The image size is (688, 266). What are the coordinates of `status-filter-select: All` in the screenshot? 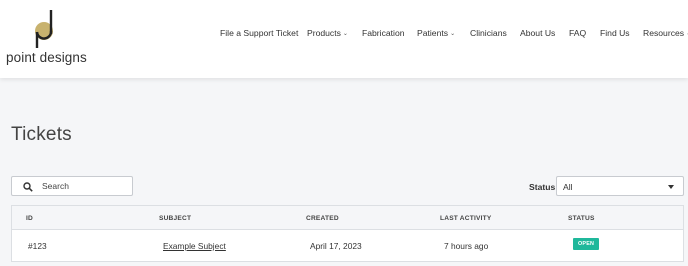 It's located at (620, 186).